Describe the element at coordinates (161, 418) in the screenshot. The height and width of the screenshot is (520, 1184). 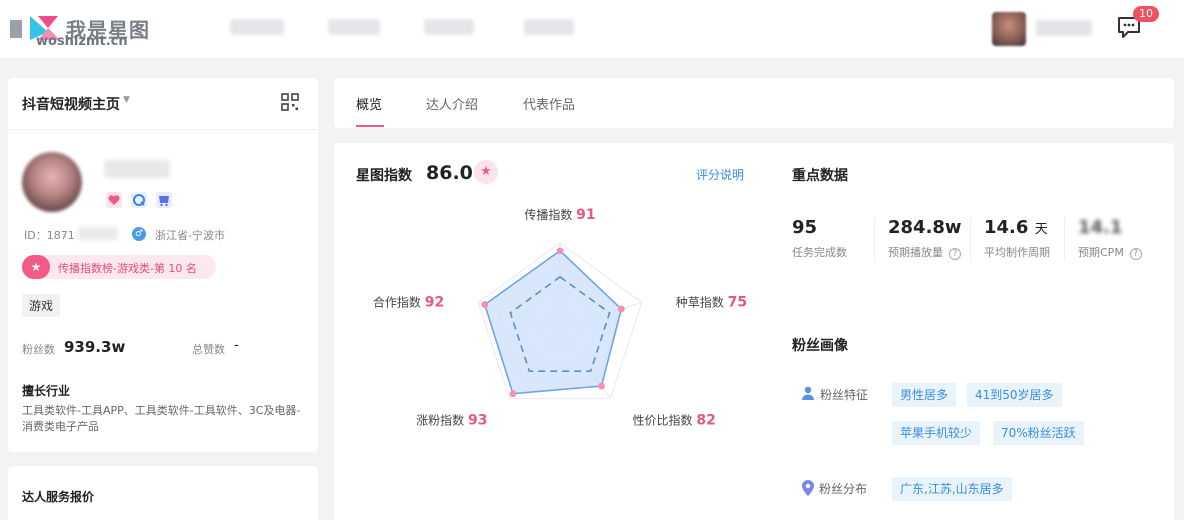
I see `industry-text: 工具类软件-工具APP、工具类软件-工具软件、3C及电器-消费类电子产品` at that location.